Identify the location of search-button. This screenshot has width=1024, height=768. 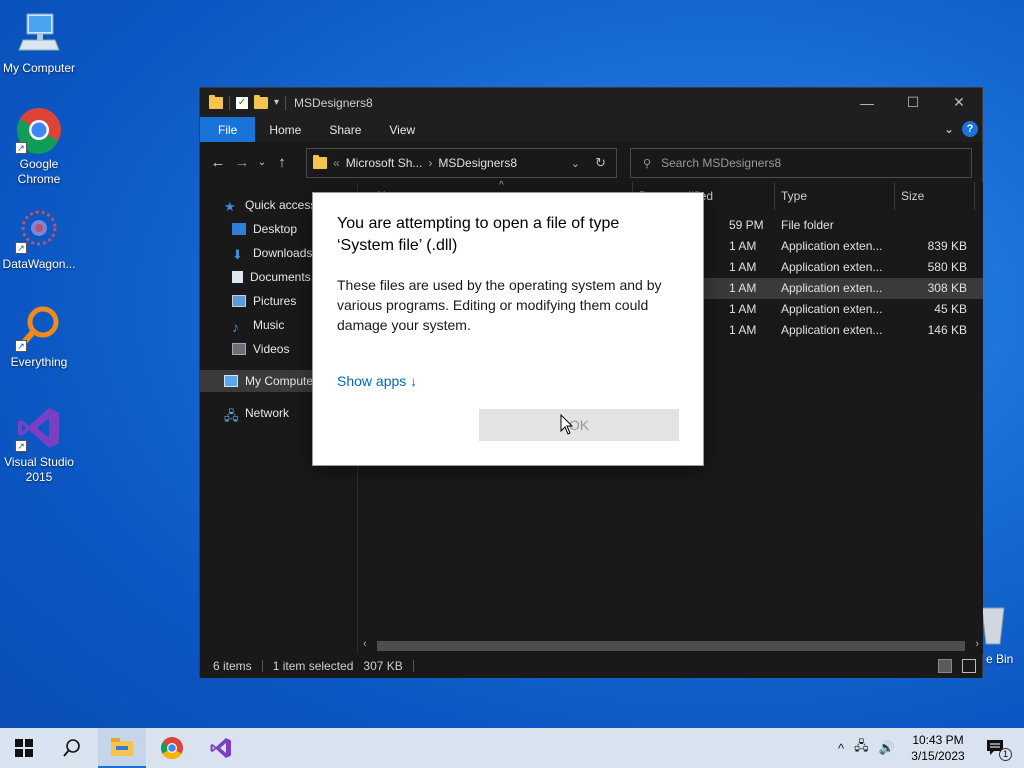
(72, 748).